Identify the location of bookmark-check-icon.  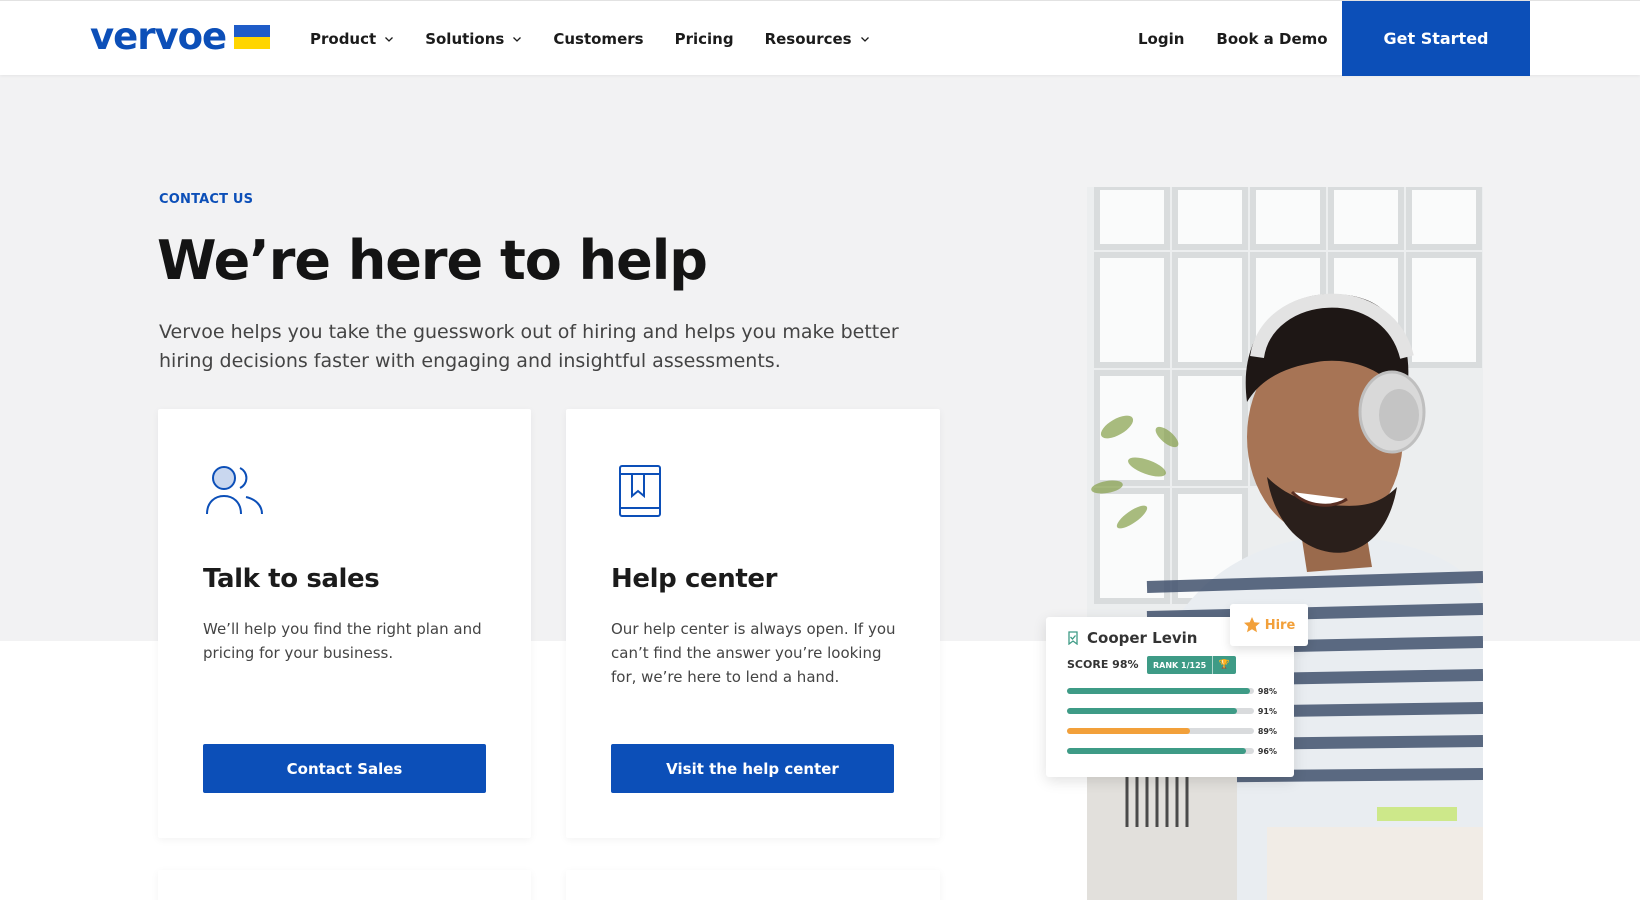
(1073, 638).